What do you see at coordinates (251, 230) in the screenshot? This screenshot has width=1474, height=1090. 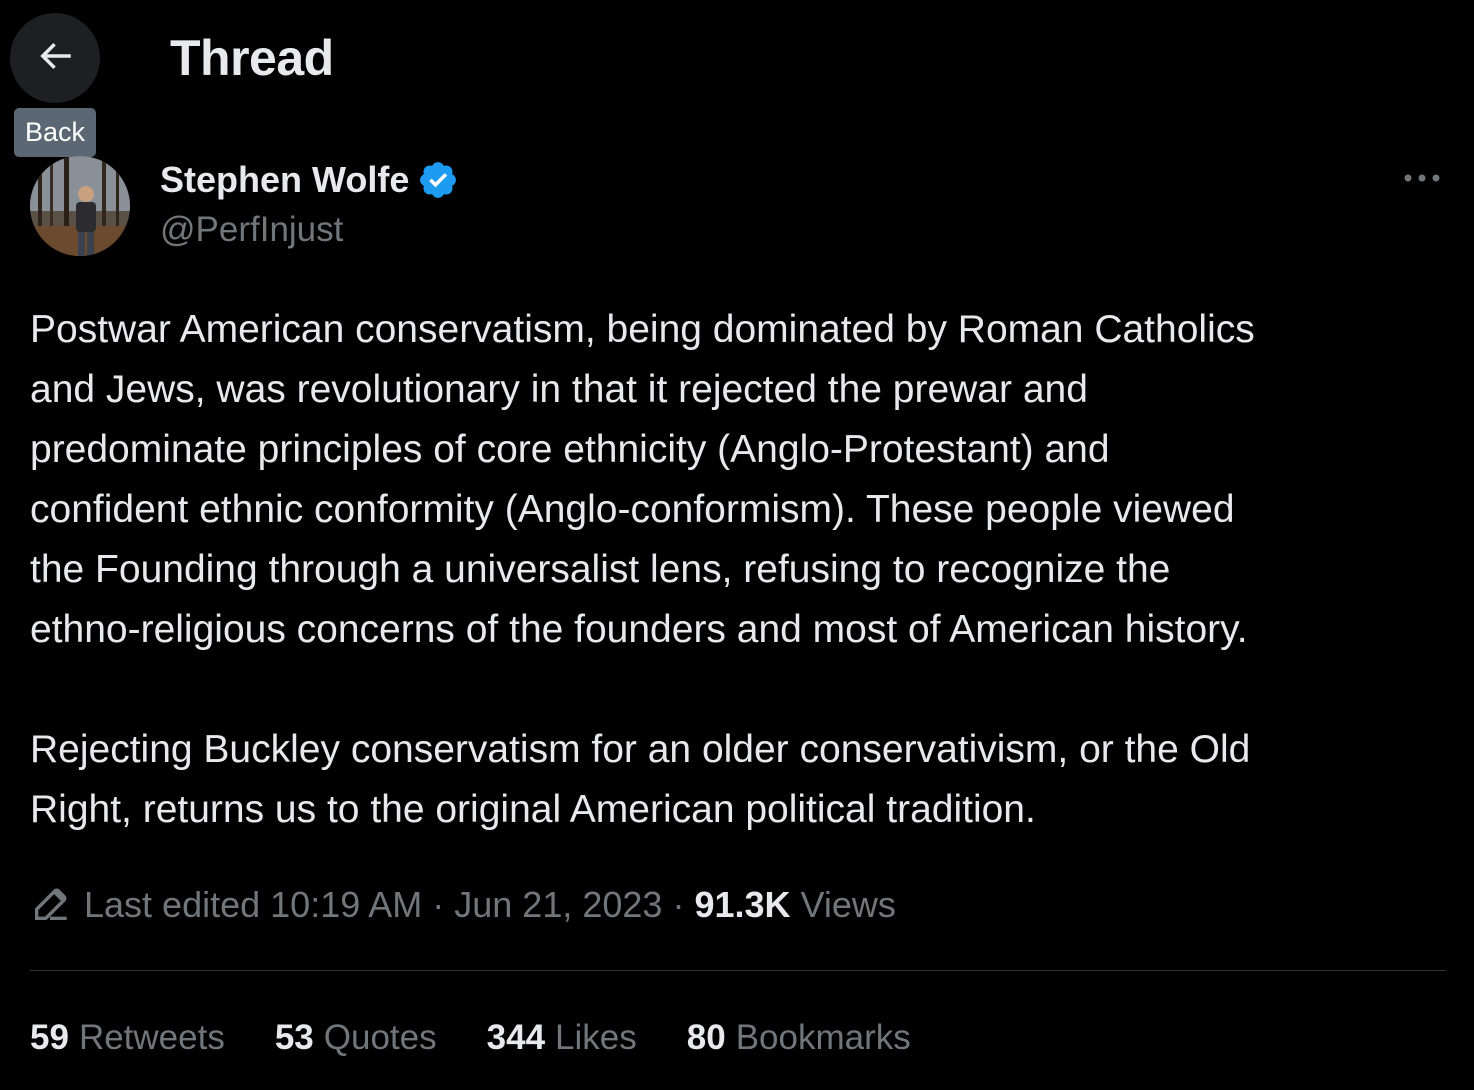 I see `author-handle: @PerfInjust` at bounding box center [251, 230].